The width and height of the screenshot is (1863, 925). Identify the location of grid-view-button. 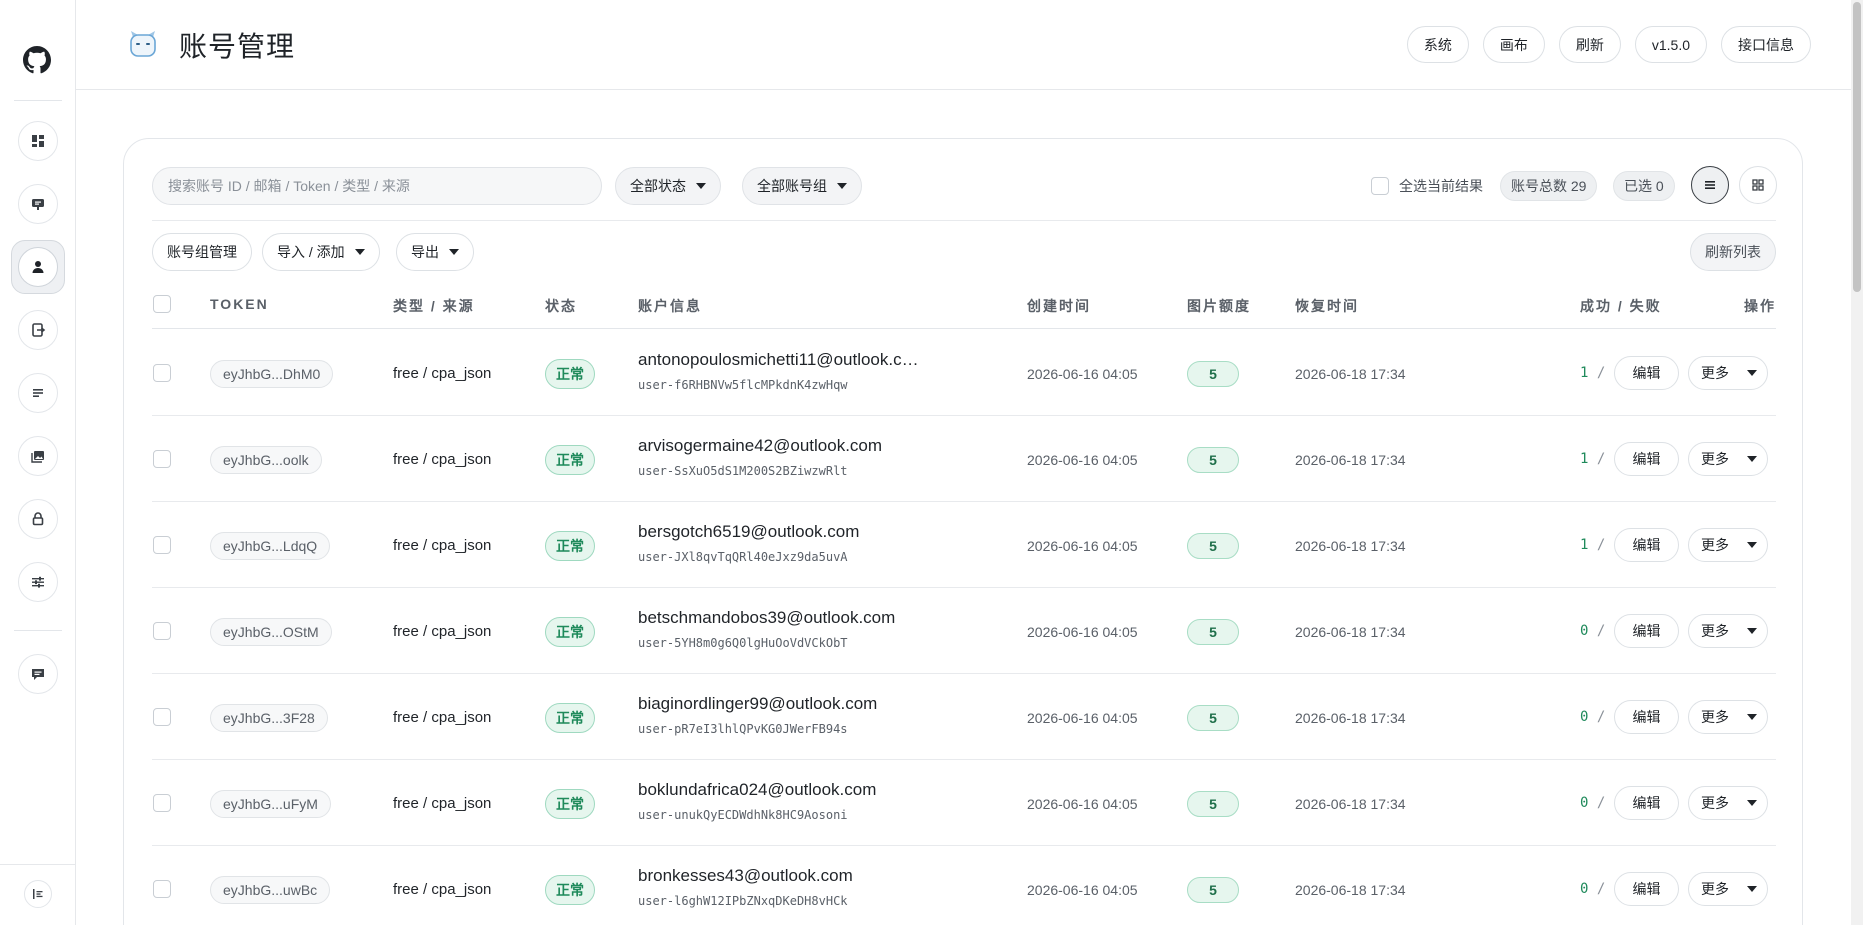
(1758, 185).